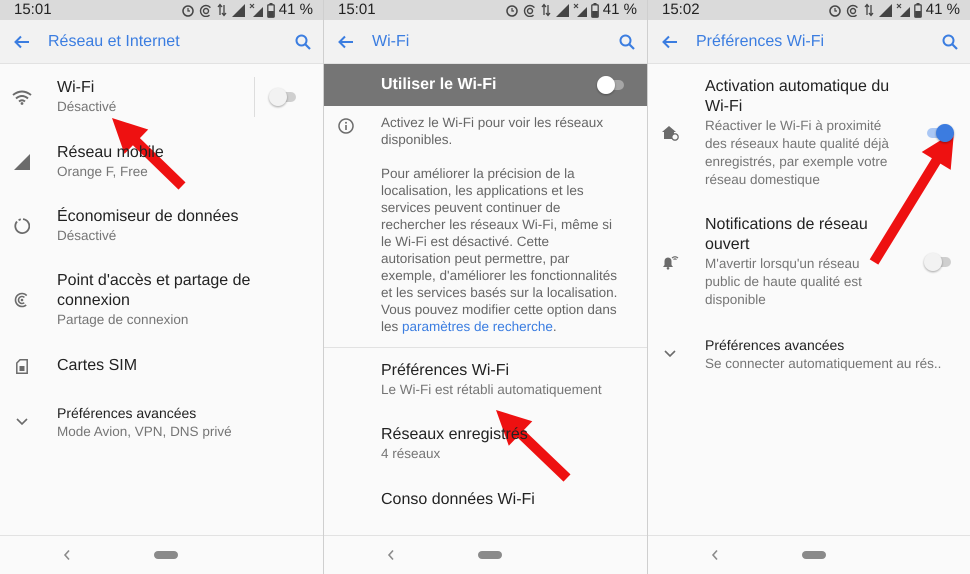  What do you see at coordinates (148, 217) in the screenshot?
I see `setting-title: Économiseur de données` at bounding box center [148, 217].